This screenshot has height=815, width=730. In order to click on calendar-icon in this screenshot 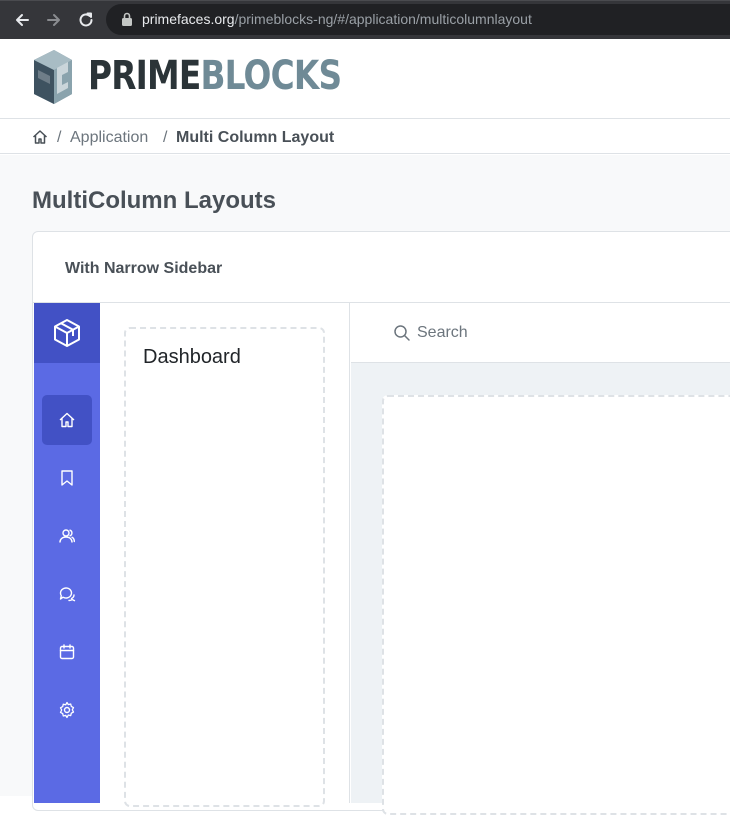, I will do `click(67, 652)`.